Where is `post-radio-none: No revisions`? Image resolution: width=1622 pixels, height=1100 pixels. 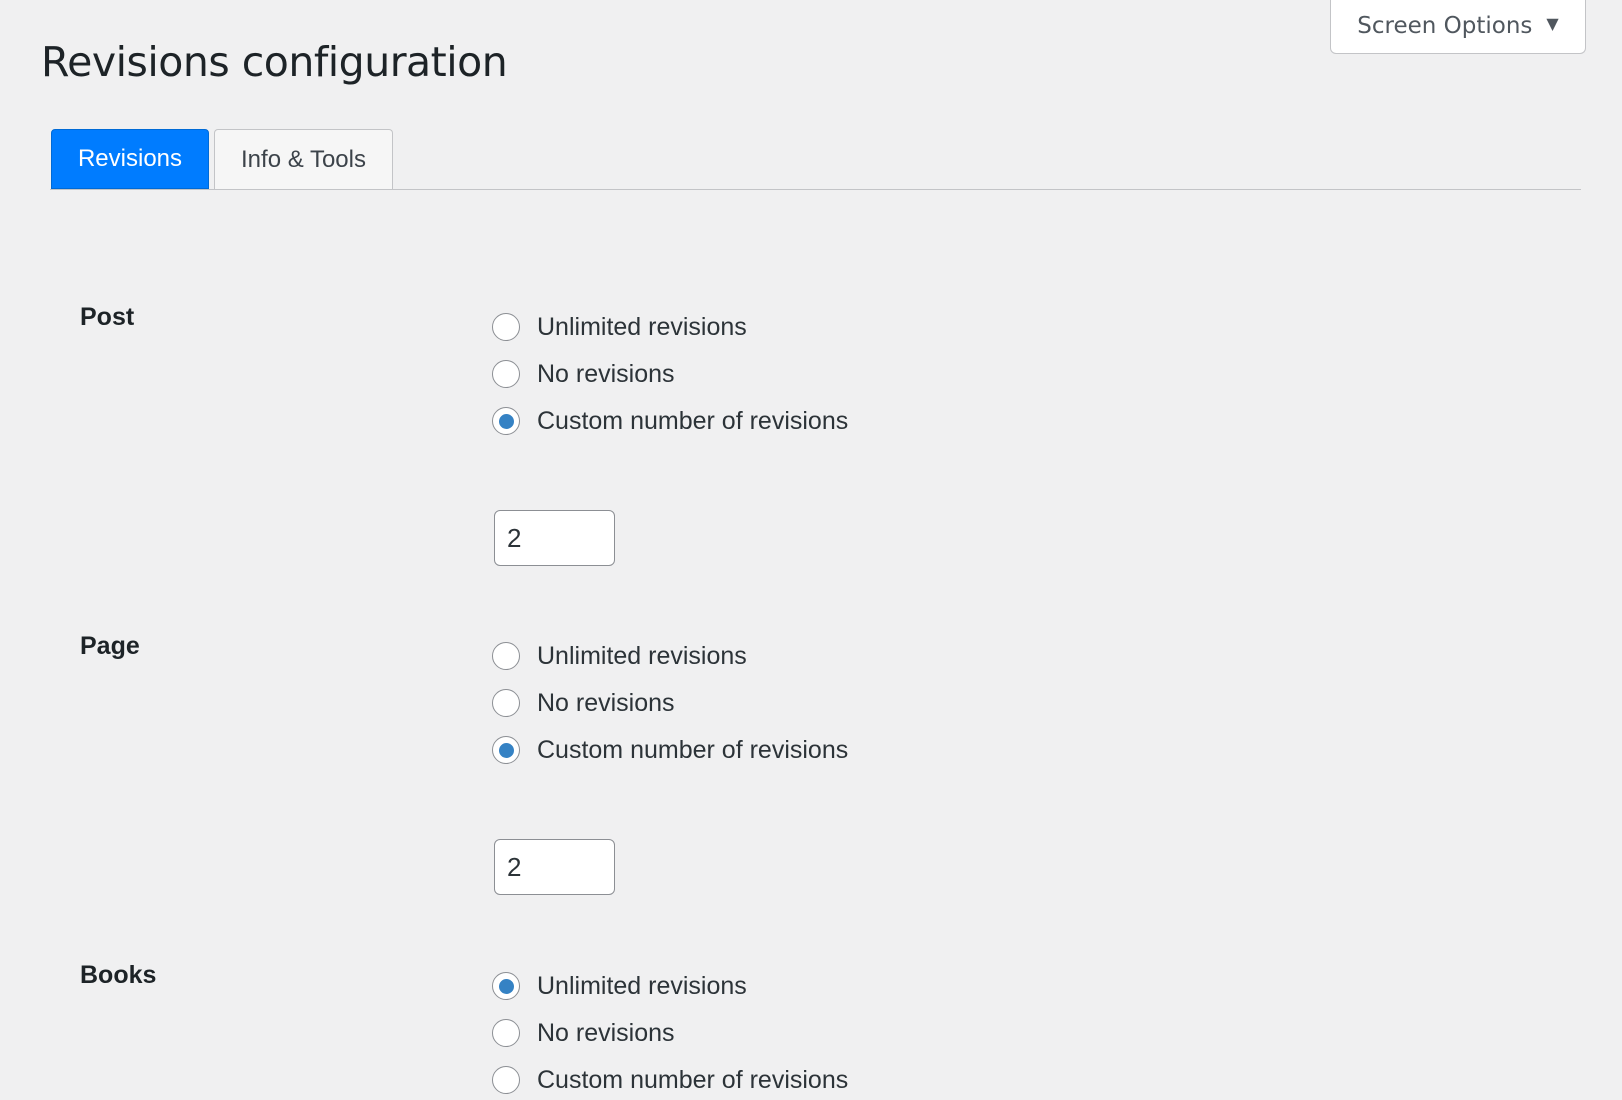
post-radio-none: No revisions is located at coordinates (583, 374).